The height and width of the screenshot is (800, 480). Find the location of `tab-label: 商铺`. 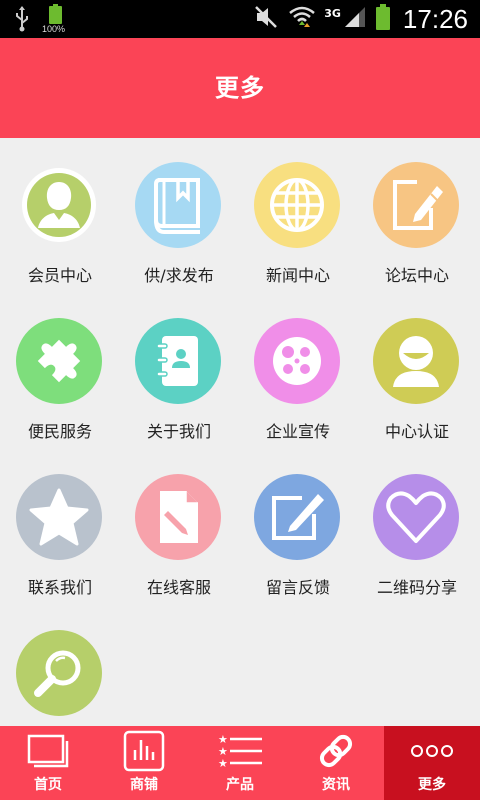

tab-label: 商铺 is located at coordinates (144, 785).